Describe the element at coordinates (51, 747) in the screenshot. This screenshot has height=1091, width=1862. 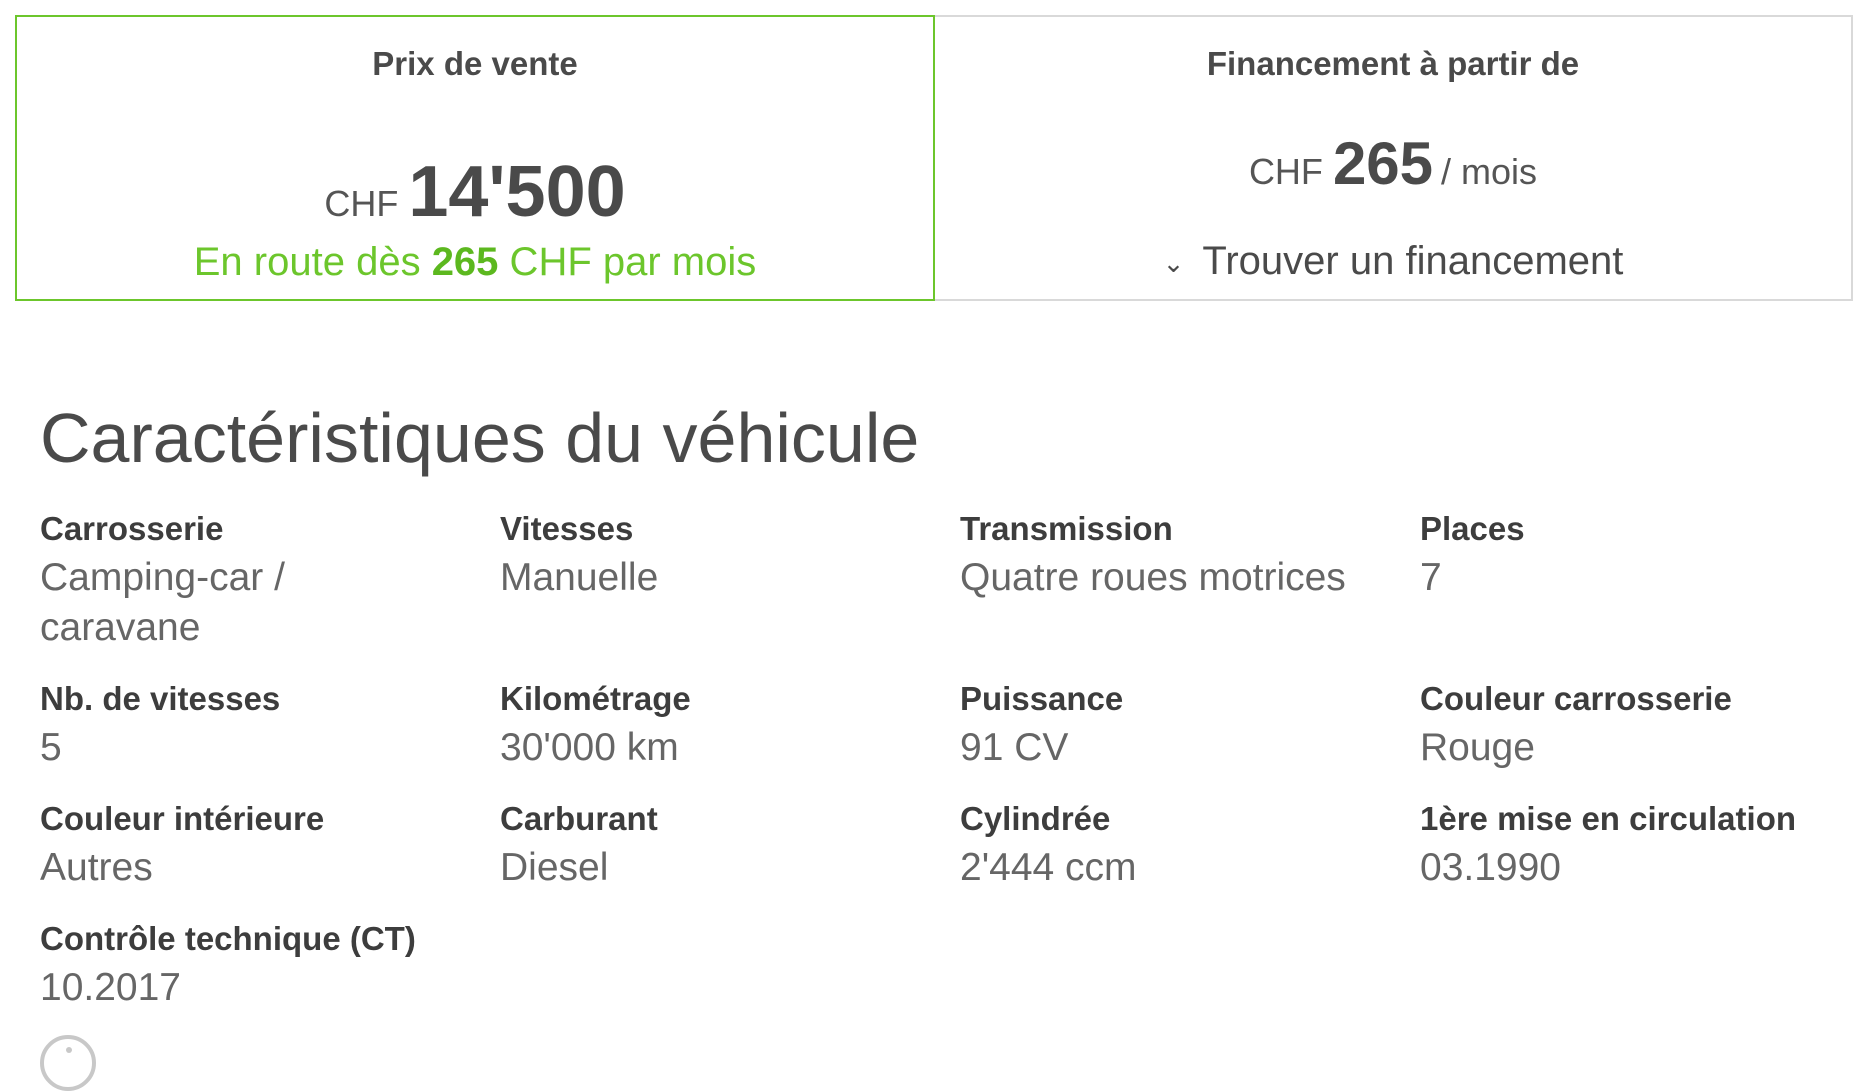
I see `spec-value: 5` at that location.